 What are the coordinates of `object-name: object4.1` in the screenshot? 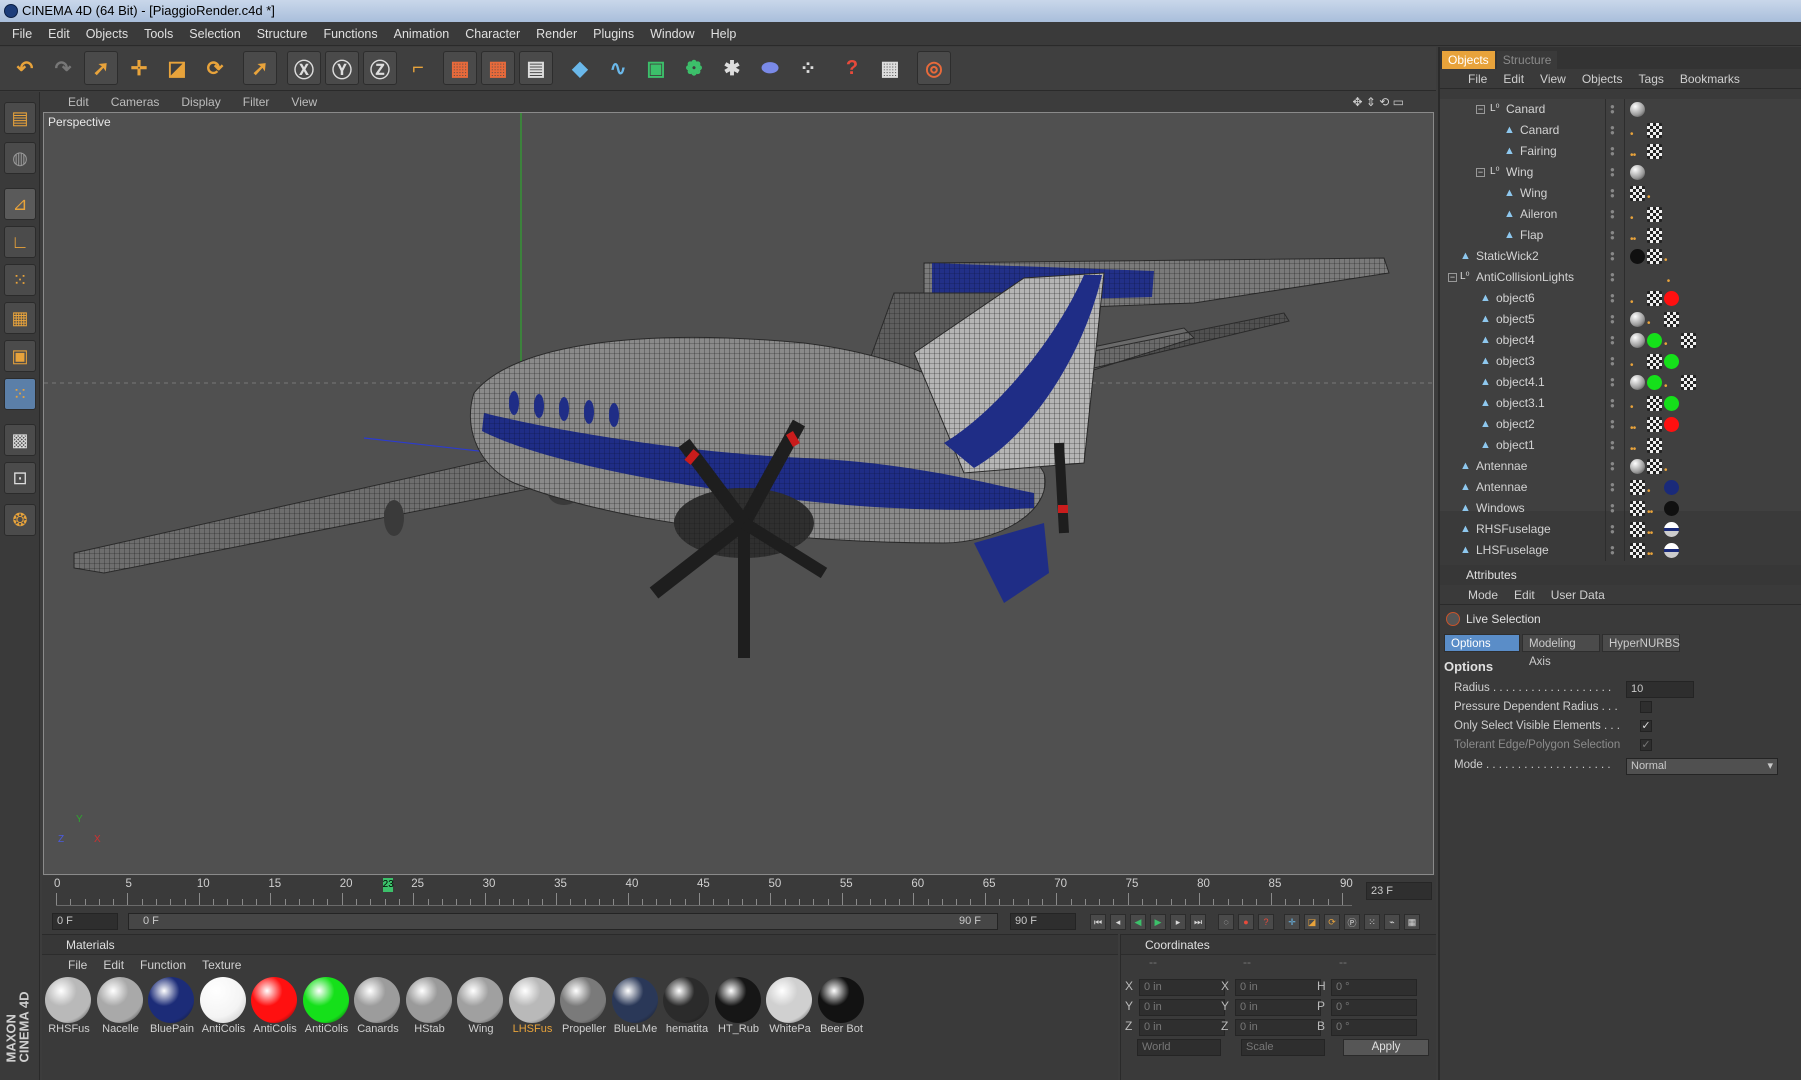 It's located at (1520, 382).